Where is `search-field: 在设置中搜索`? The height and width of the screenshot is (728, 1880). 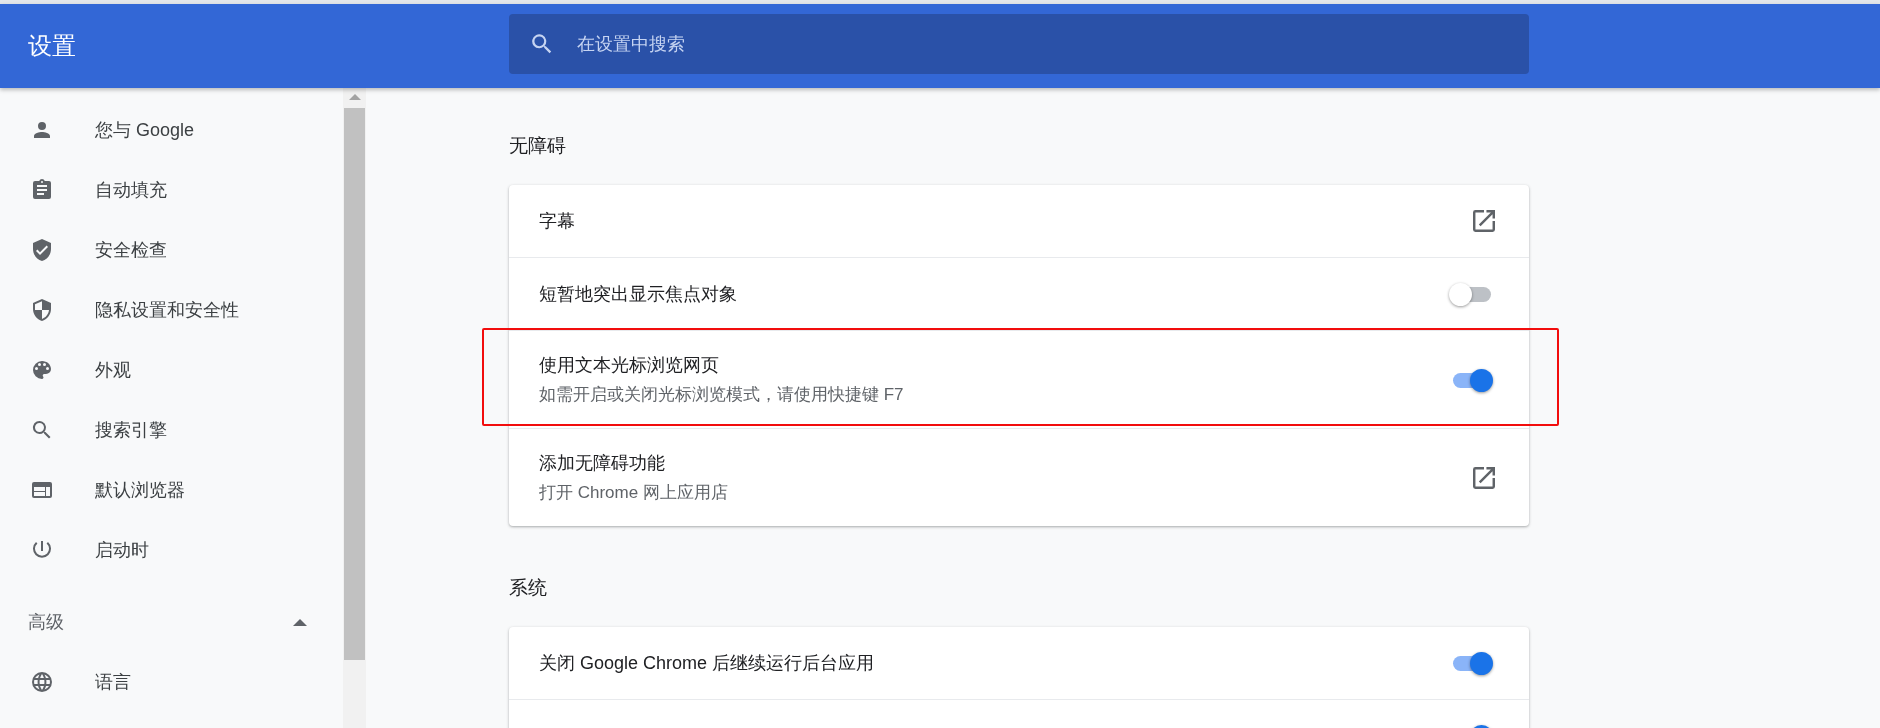
search-field: 在设置中搜索 is located at coordinates (1019, 44).